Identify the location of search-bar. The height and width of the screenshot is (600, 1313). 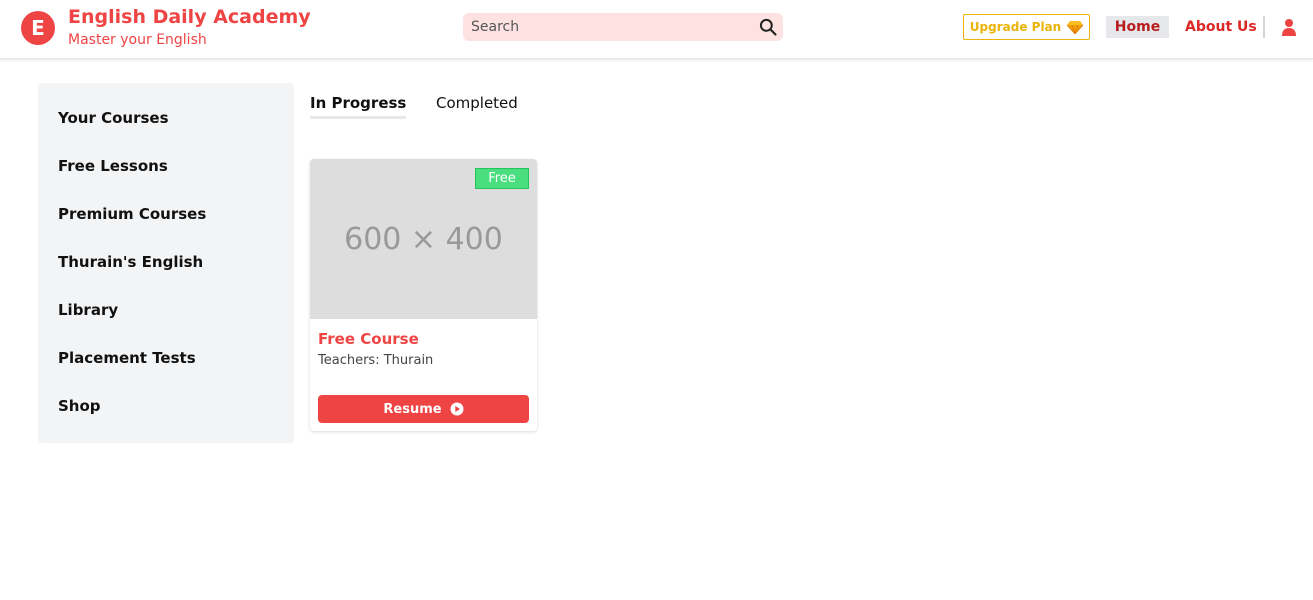
(623, 27).